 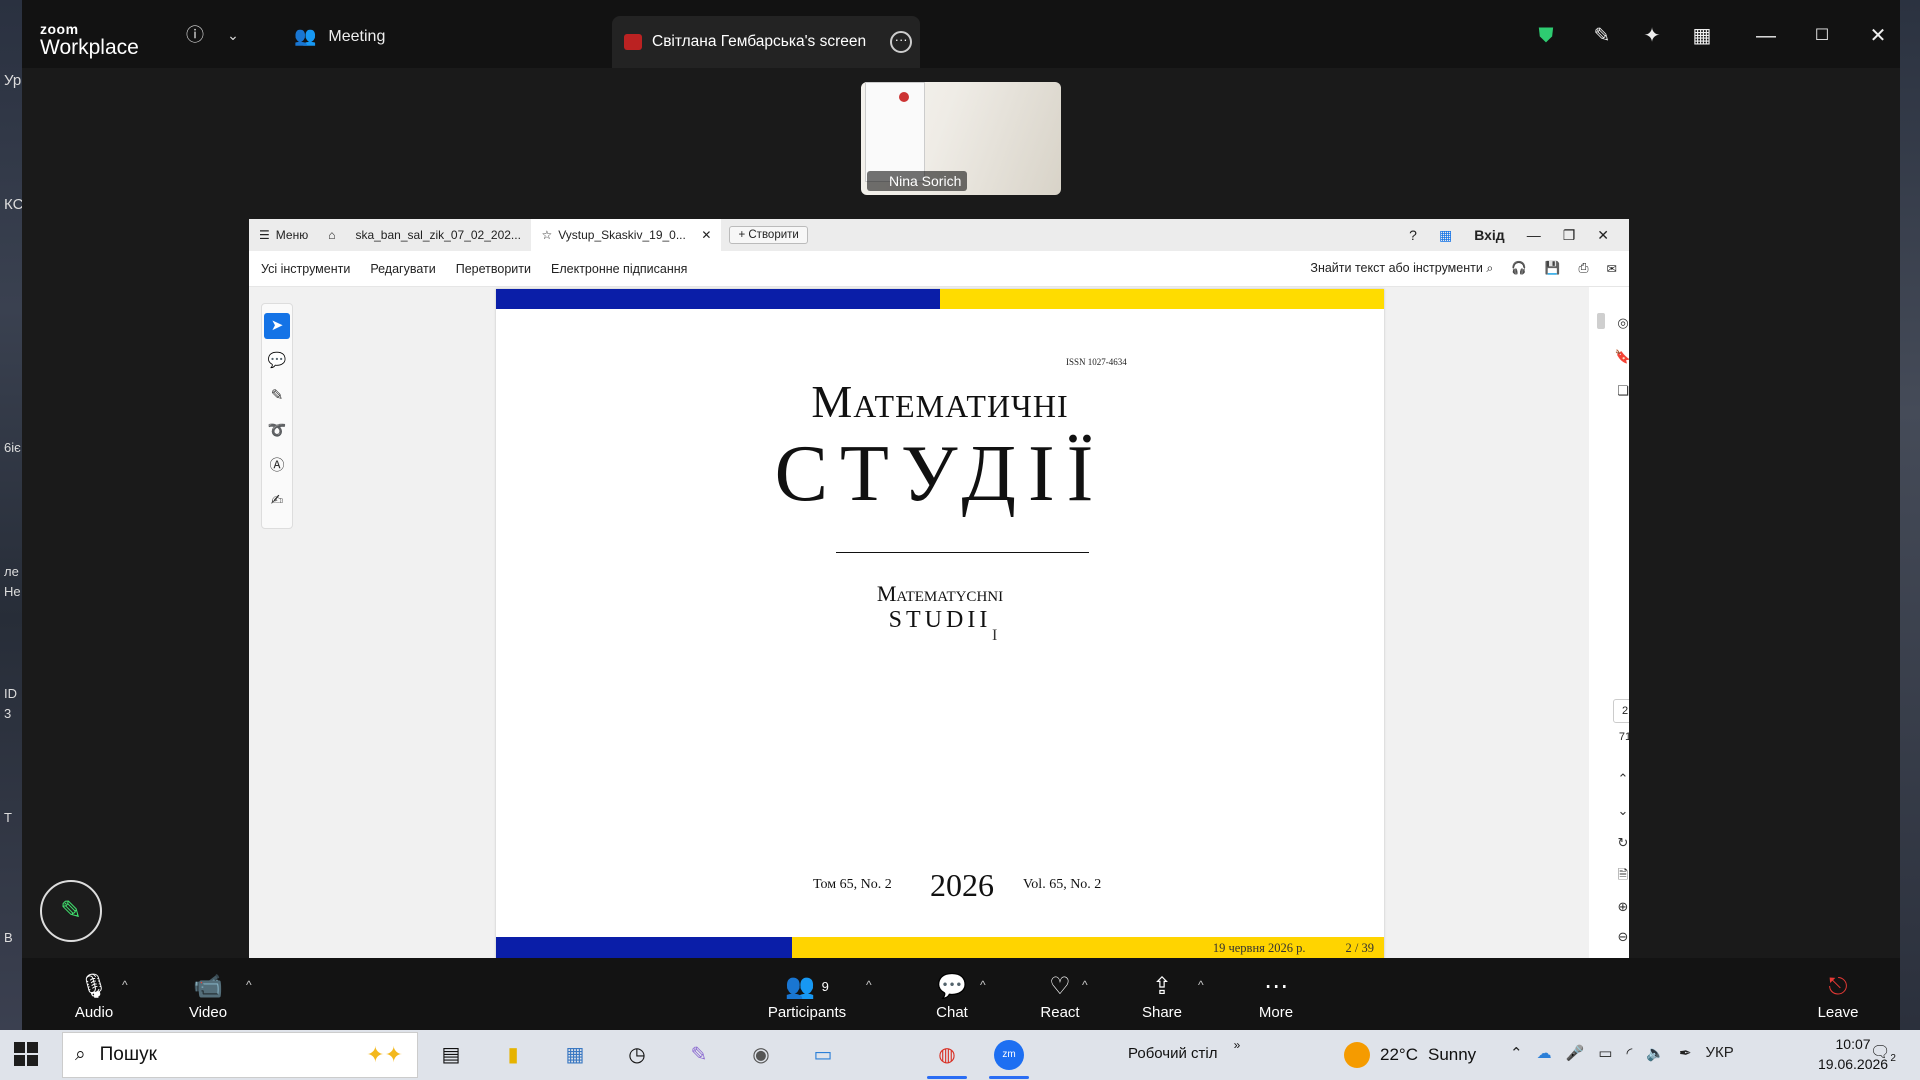 What do you see at coordinates (1009, 1055) in the screenshot?
I see `zoom-app-icon: zm` at bounding box center [1009, 1055].